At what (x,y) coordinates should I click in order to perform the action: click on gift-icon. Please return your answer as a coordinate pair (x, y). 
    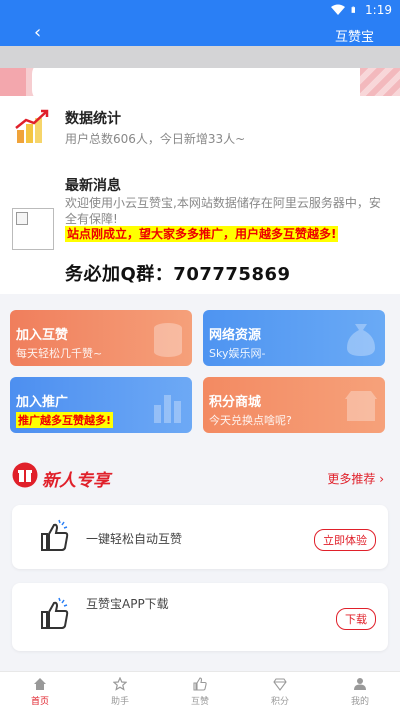
    Looking at the image, I should click on (25, 475).